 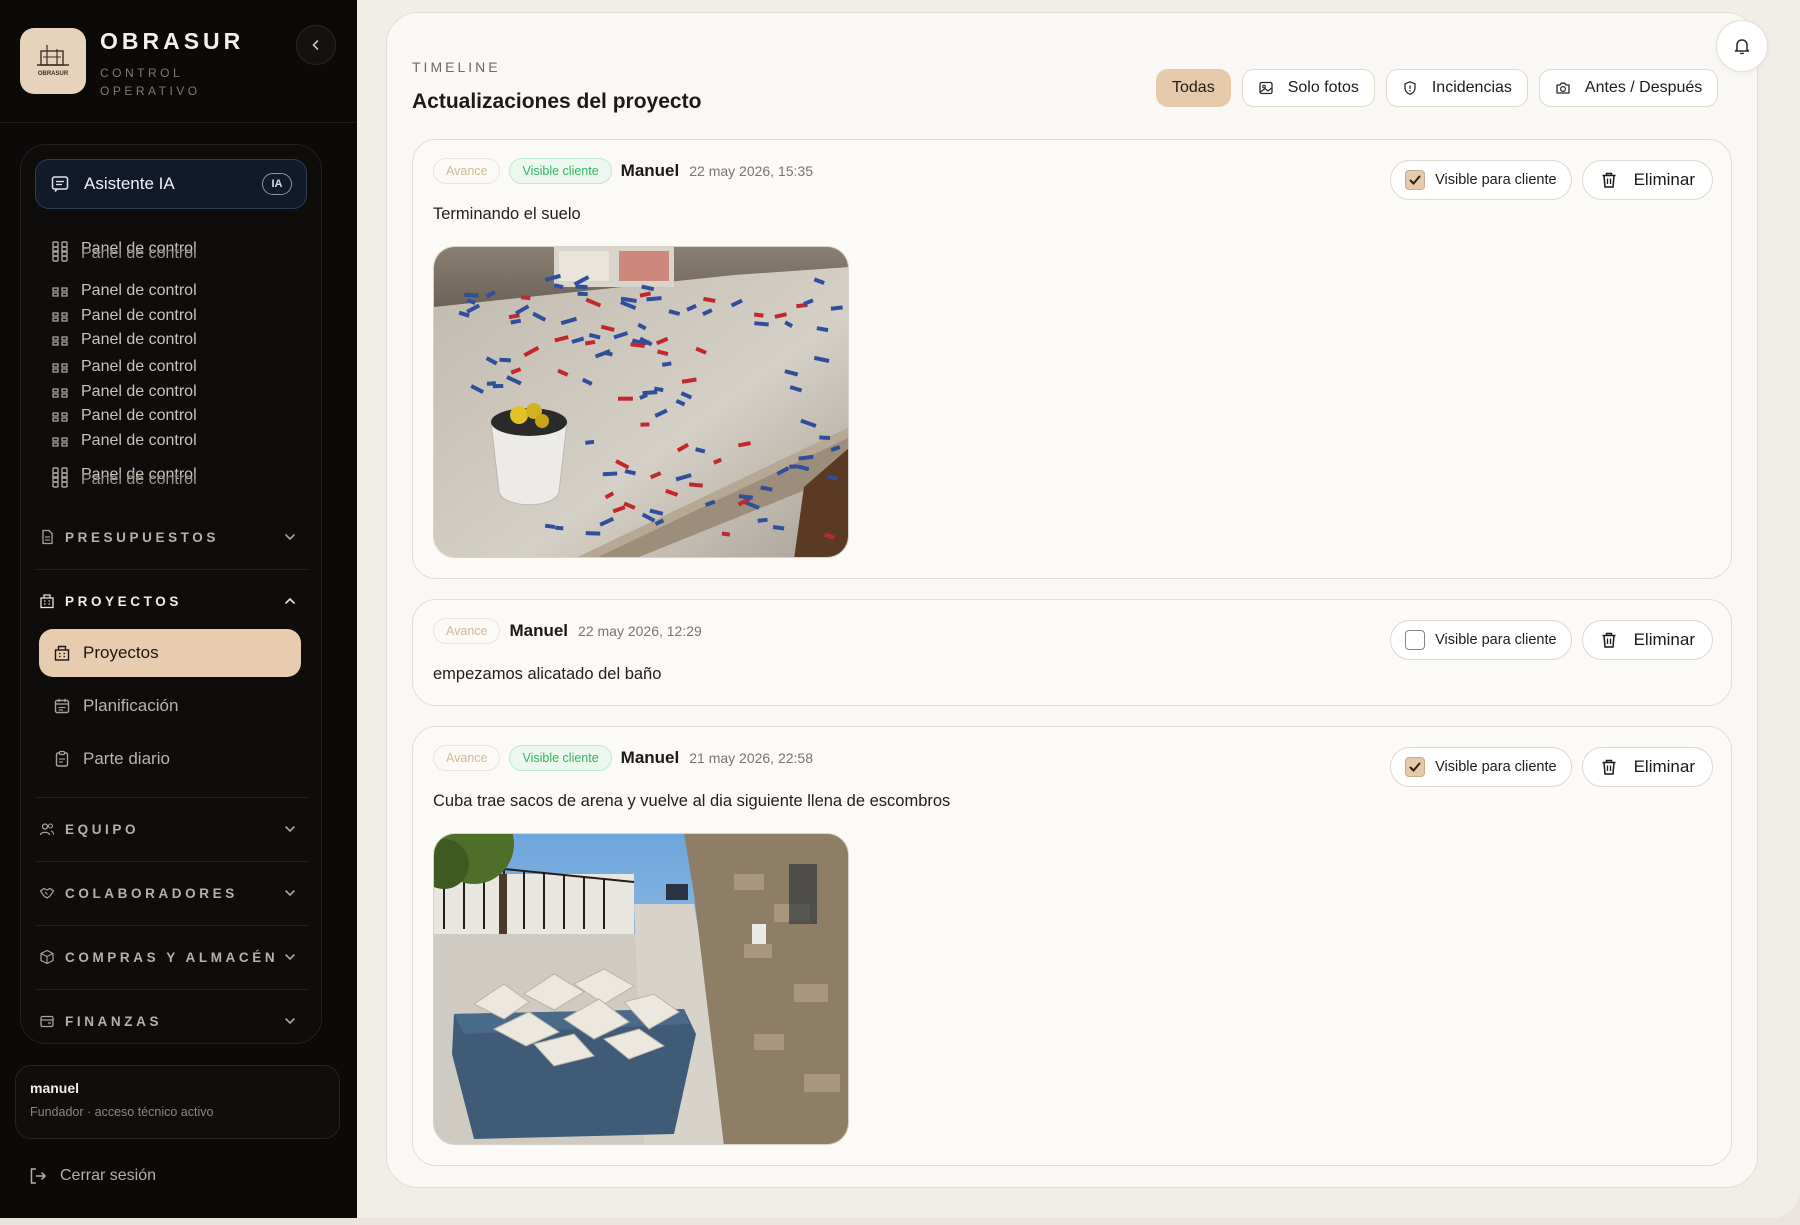 What do you see at coordinates (1323, 87) in the screenshot?
I see `filter-label: Solo fotos` at bounding box center [1323, 87].